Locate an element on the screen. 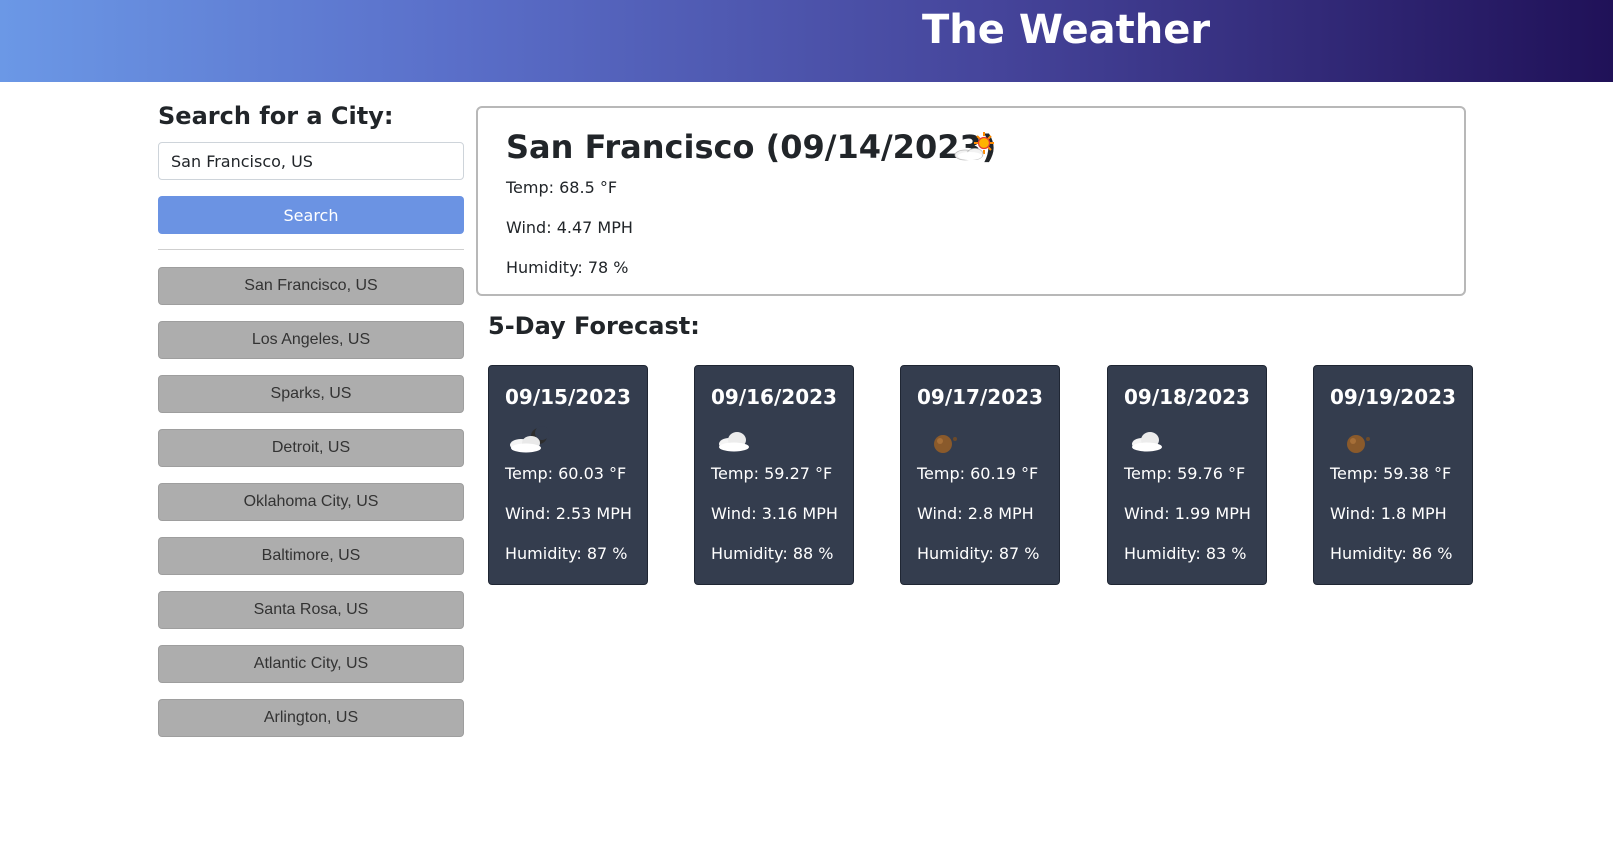  city-search-input is located at coordinates (311, 161).